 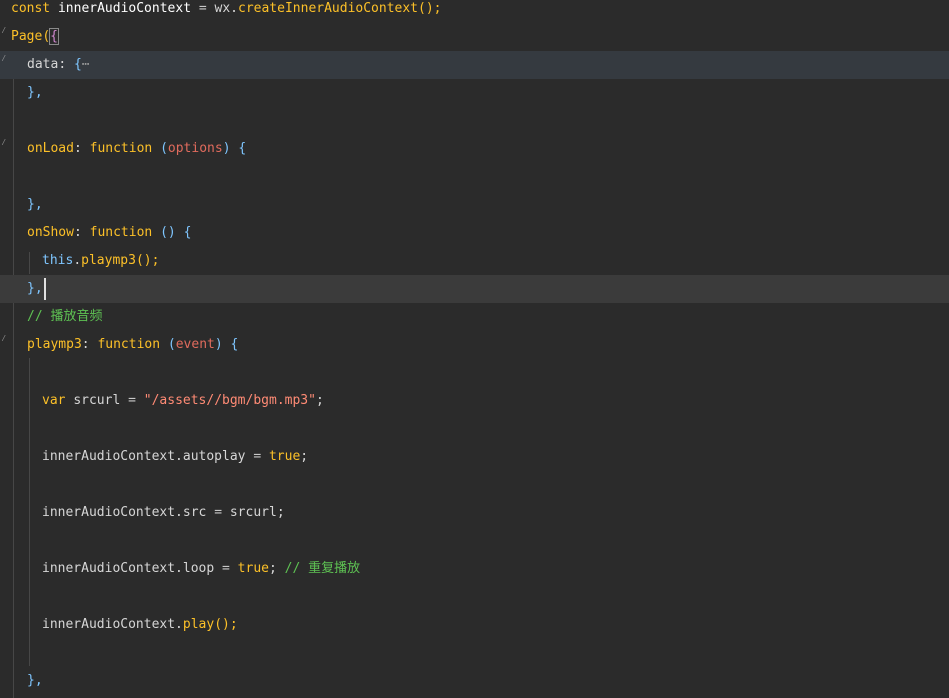 What do you see at coordinates (65, 316) in the screenshot?
I see `token-comment: // 播放音频` at bounding box center [65, 316].